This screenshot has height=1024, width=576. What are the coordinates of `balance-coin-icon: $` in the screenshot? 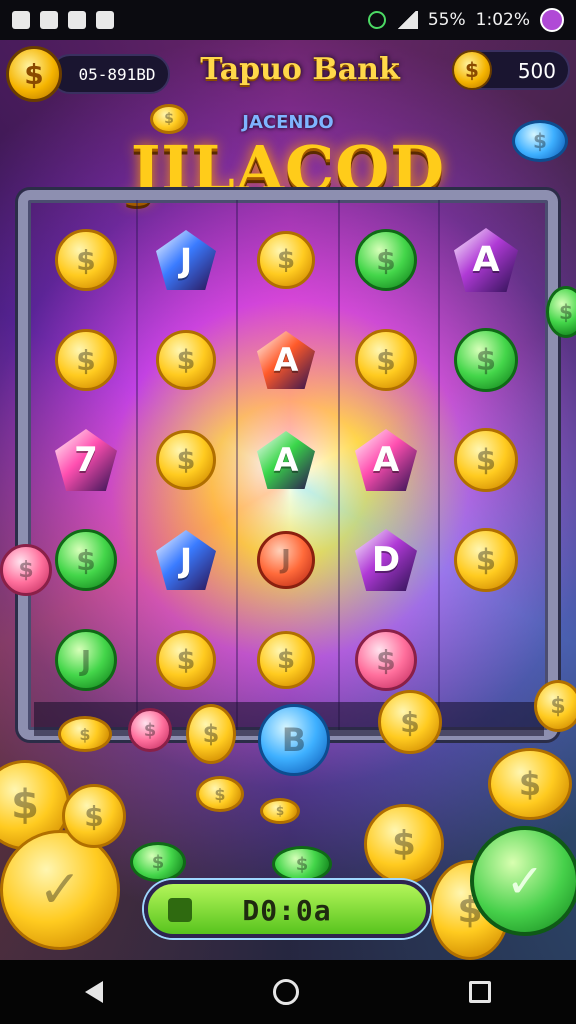 It's located at (34, 74).